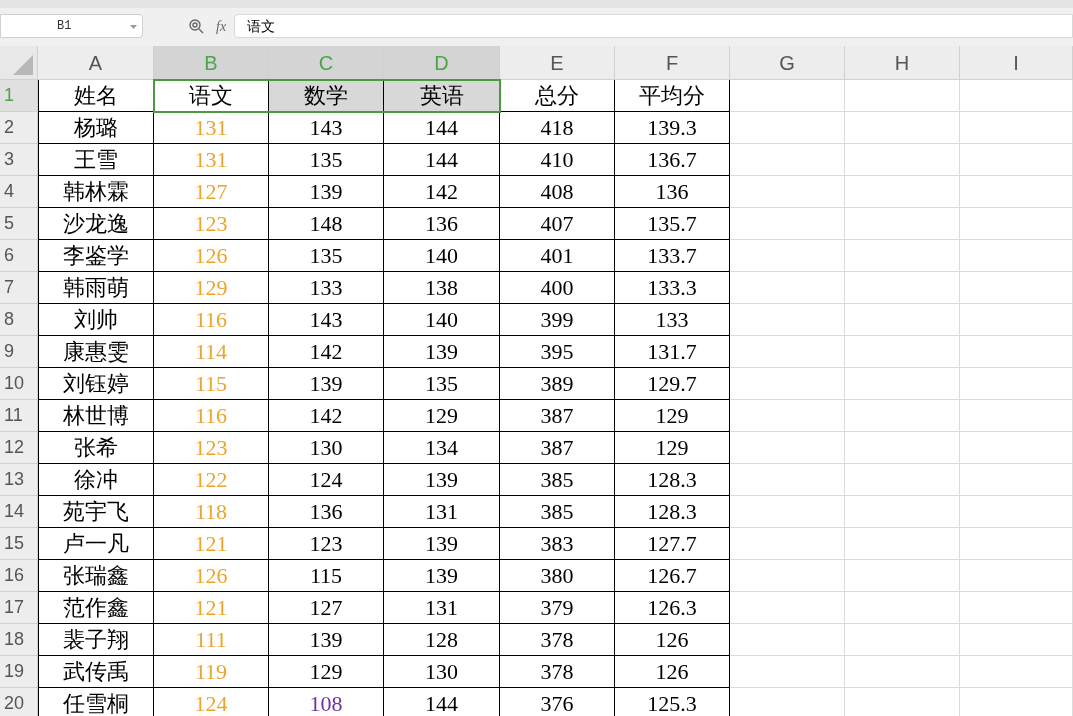  Describe the element at coordinates (557, 192) in the screenshot. I see `table-cell: 408` at that location.